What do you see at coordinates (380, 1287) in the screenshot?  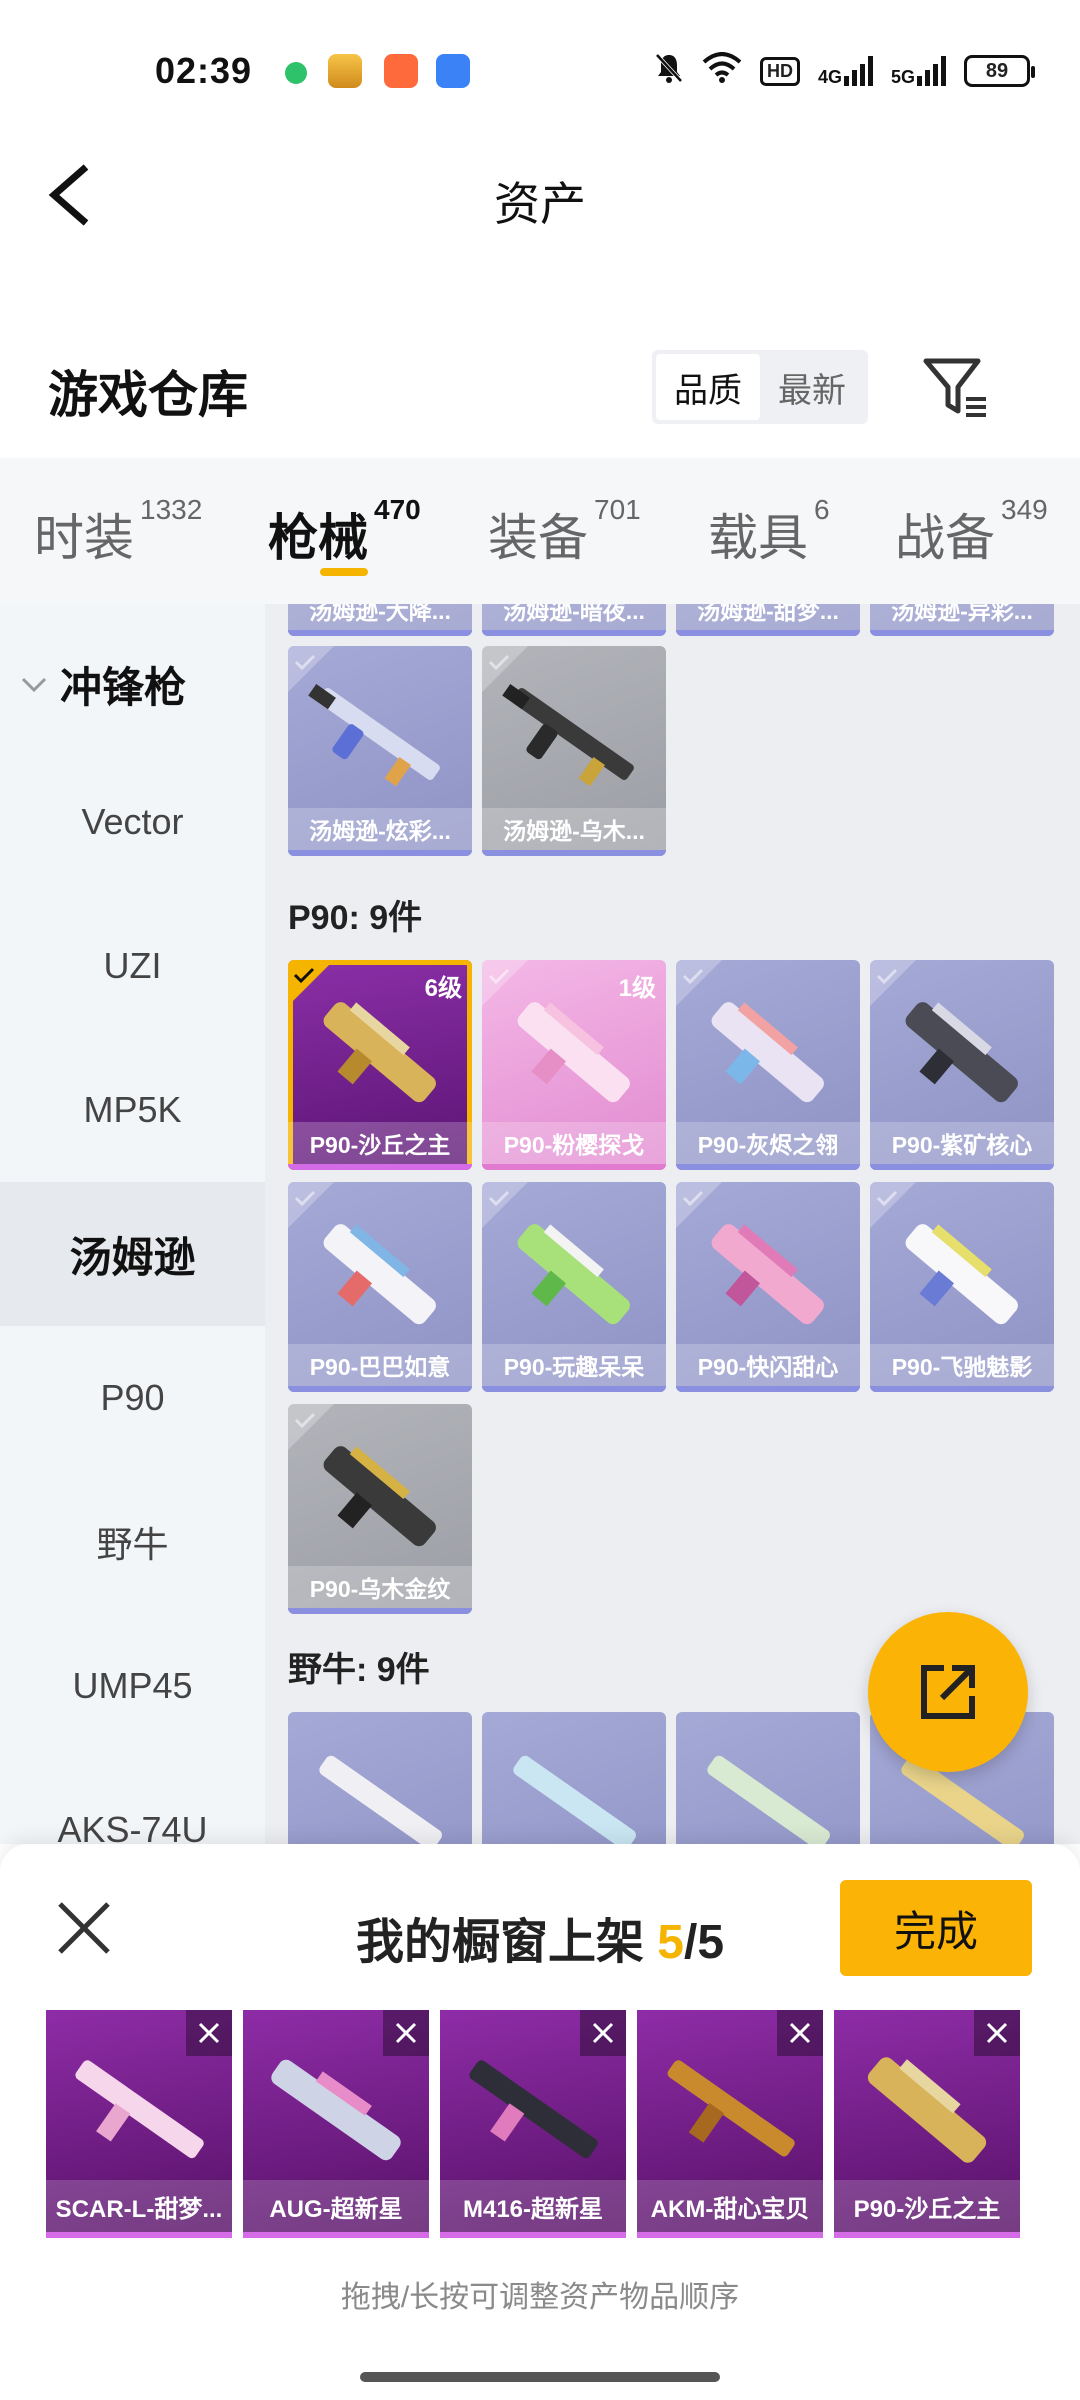 I see `item-card: P90-巴巴如意` at bounding box center [380, 1287].